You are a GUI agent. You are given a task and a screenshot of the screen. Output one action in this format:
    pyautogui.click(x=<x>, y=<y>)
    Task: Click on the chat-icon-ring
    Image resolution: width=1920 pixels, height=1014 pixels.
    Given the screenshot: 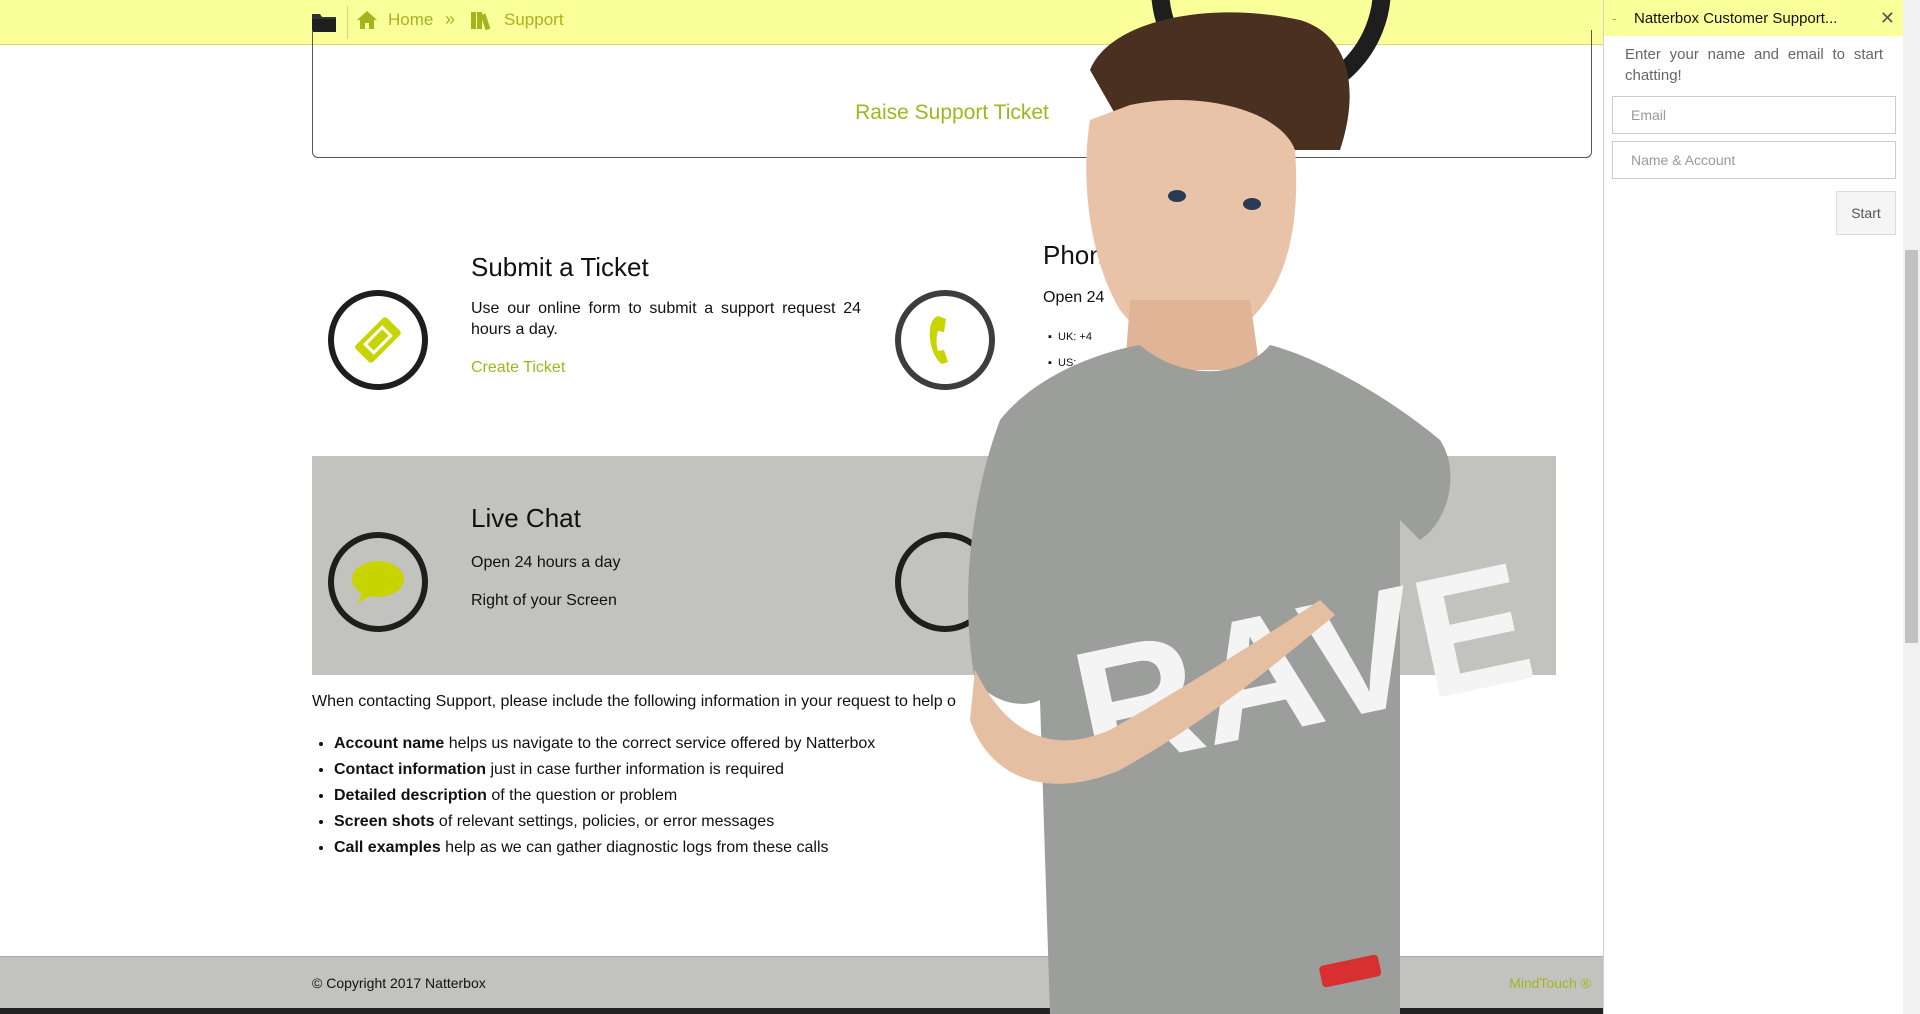 What is the action you would take?
    pyautogui.click(x=378, y=582)
    